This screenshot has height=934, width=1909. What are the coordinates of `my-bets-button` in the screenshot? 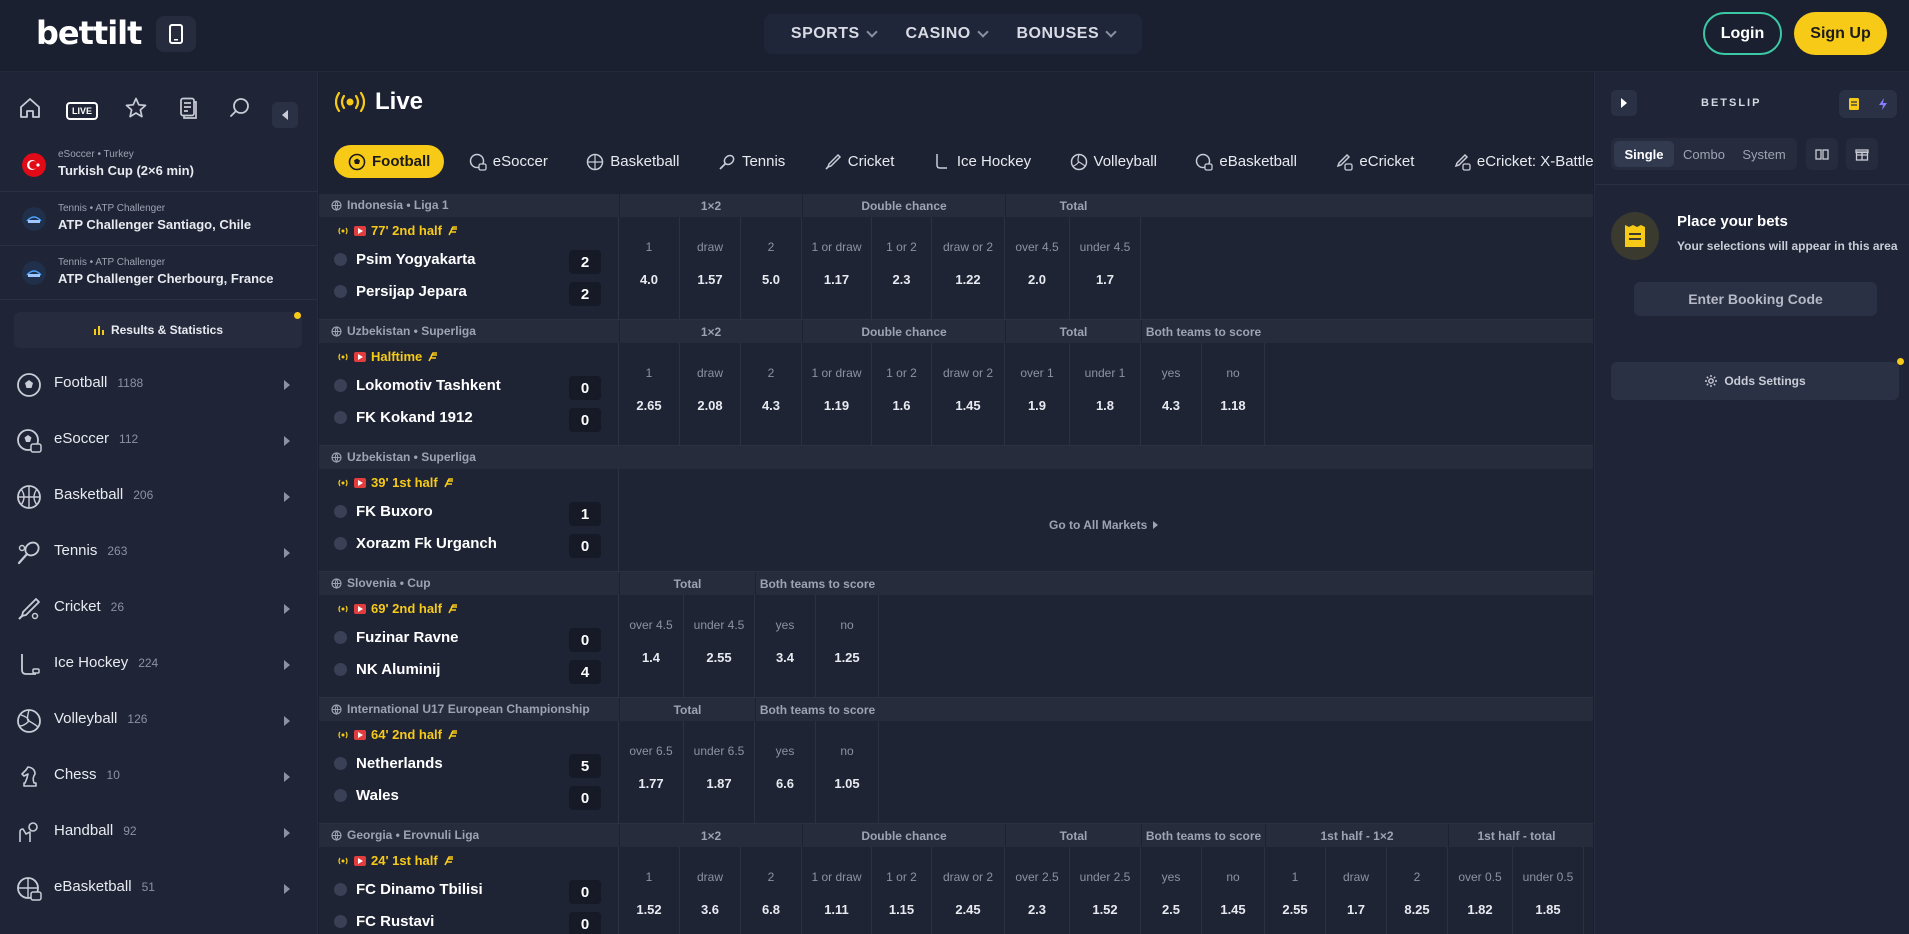 It's located at (188, 108).